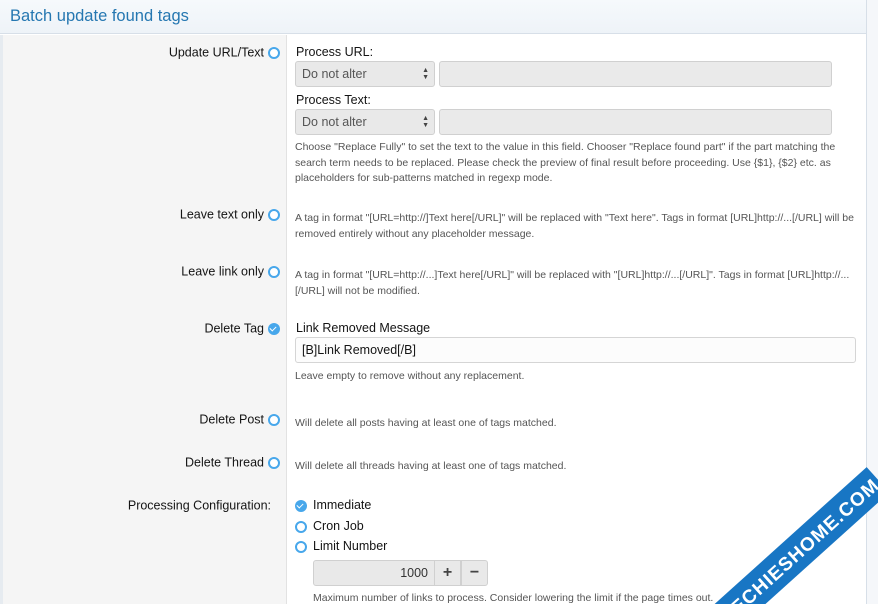 The image size is (878, 604). I want to click on processing-configuration-label: Processing Configuration:, so click(140, 505).